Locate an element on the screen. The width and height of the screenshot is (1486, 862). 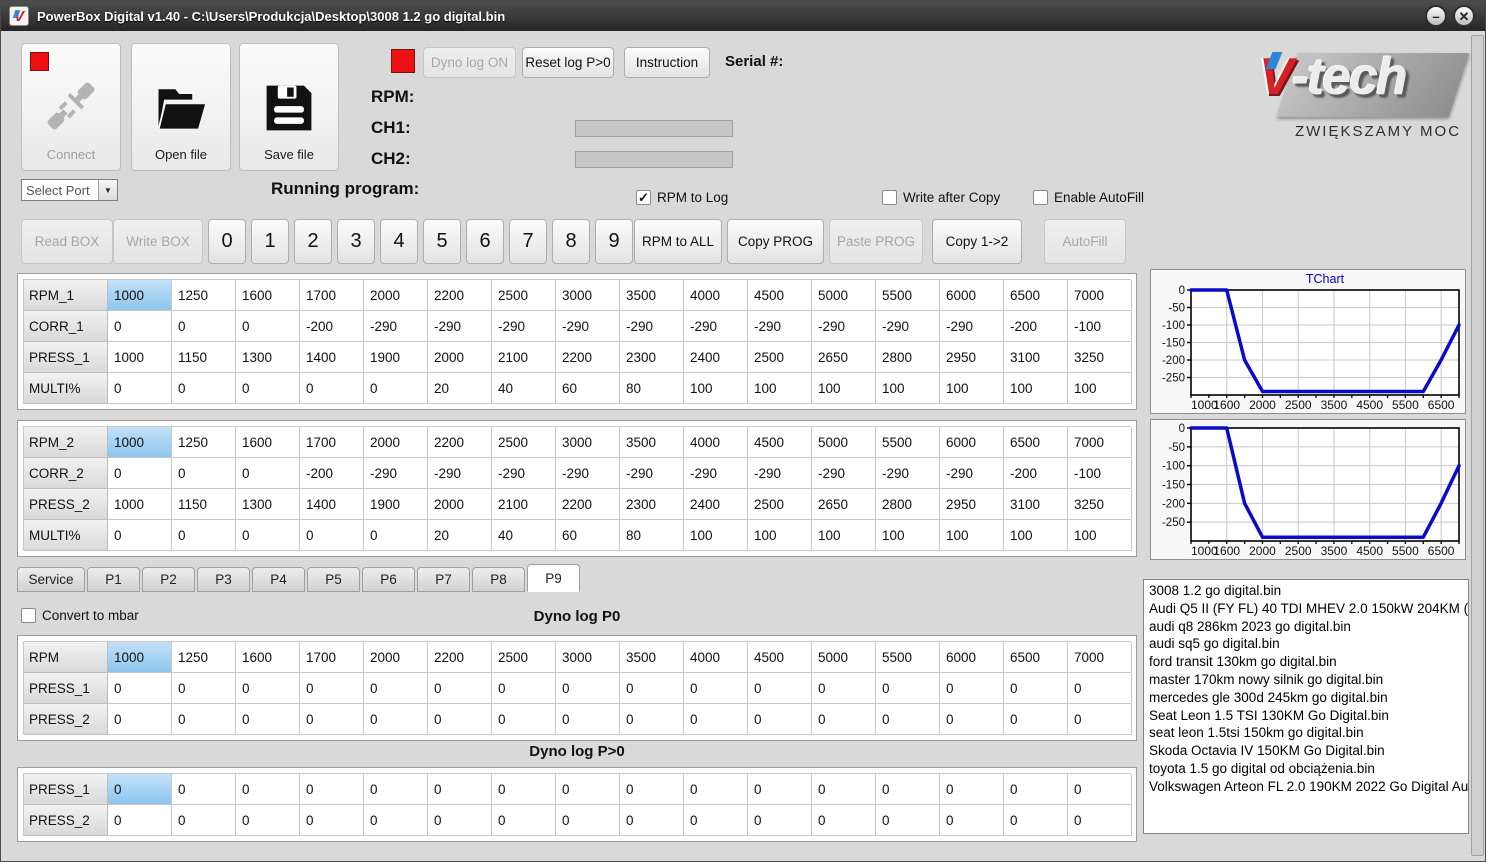
table-cell: 2650 is located at coordinates (844, 357).